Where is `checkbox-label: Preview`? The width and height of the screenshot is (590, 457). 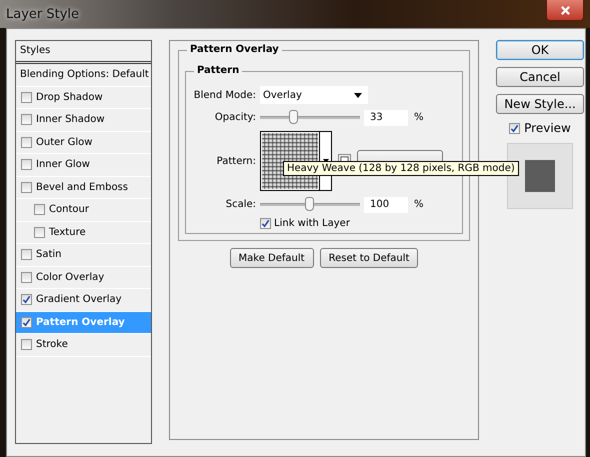 checkbox-label: Preview is located at coordinates (547, 128).